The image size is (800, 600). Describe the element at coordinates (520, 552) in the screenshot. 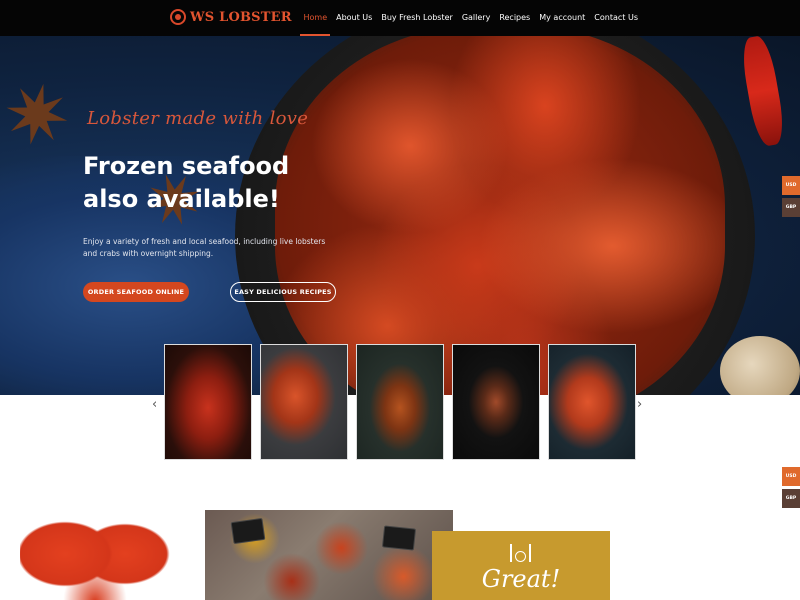

I see `cutlery-icon` at that location.